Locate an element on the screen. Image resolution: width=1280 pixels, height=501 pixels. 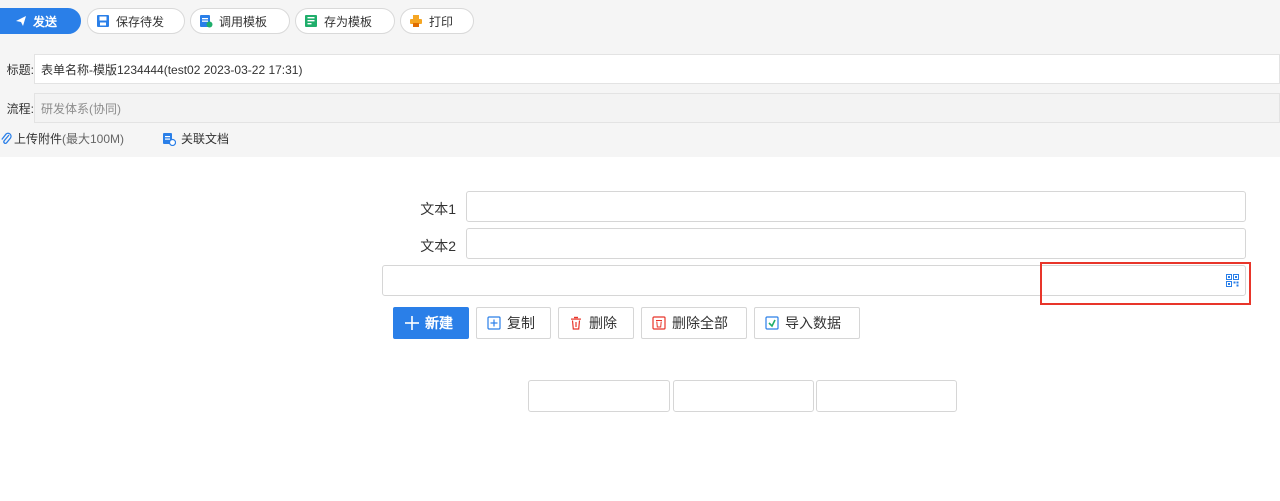
plus-icon is located at coordinates (412, 323).